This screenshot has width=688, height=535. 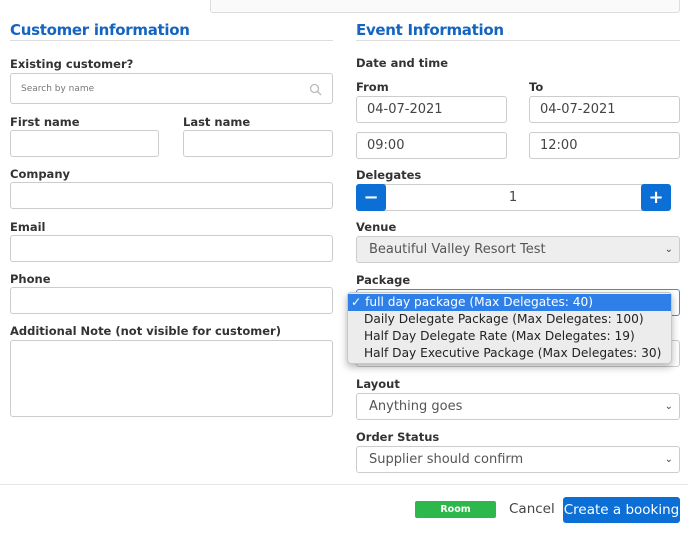 I want to click on to-time-input: 12:00, so click(x=604, y=145).